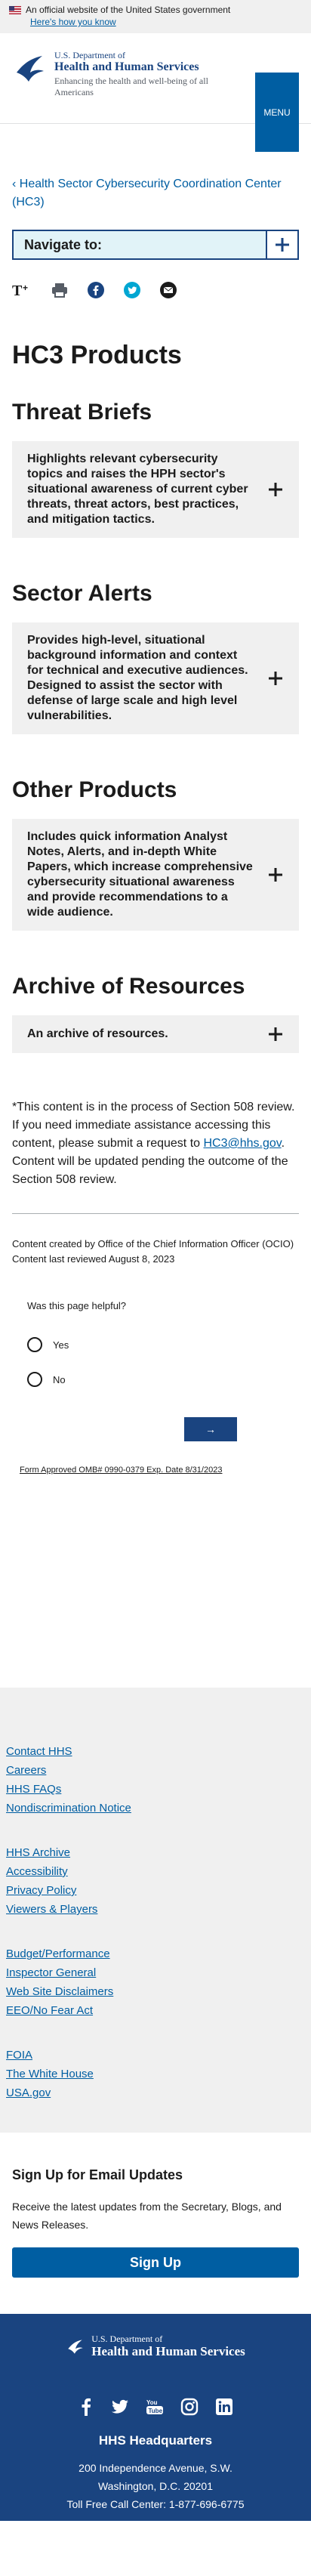 Image resolution: width=311 pixels, height=2576 pixels. I want to click on footer-link-whitehouse: The White House, so click(155, 2074).